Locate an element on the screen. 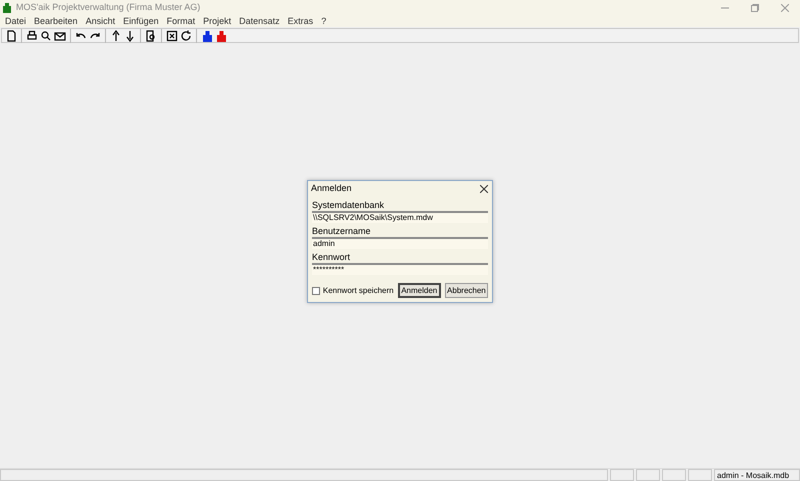 The height and width of the screenshot is (481, 800). text-field: \\SQLSRV2\MOSaik\System.mdw is located at coordinates (400, 217).